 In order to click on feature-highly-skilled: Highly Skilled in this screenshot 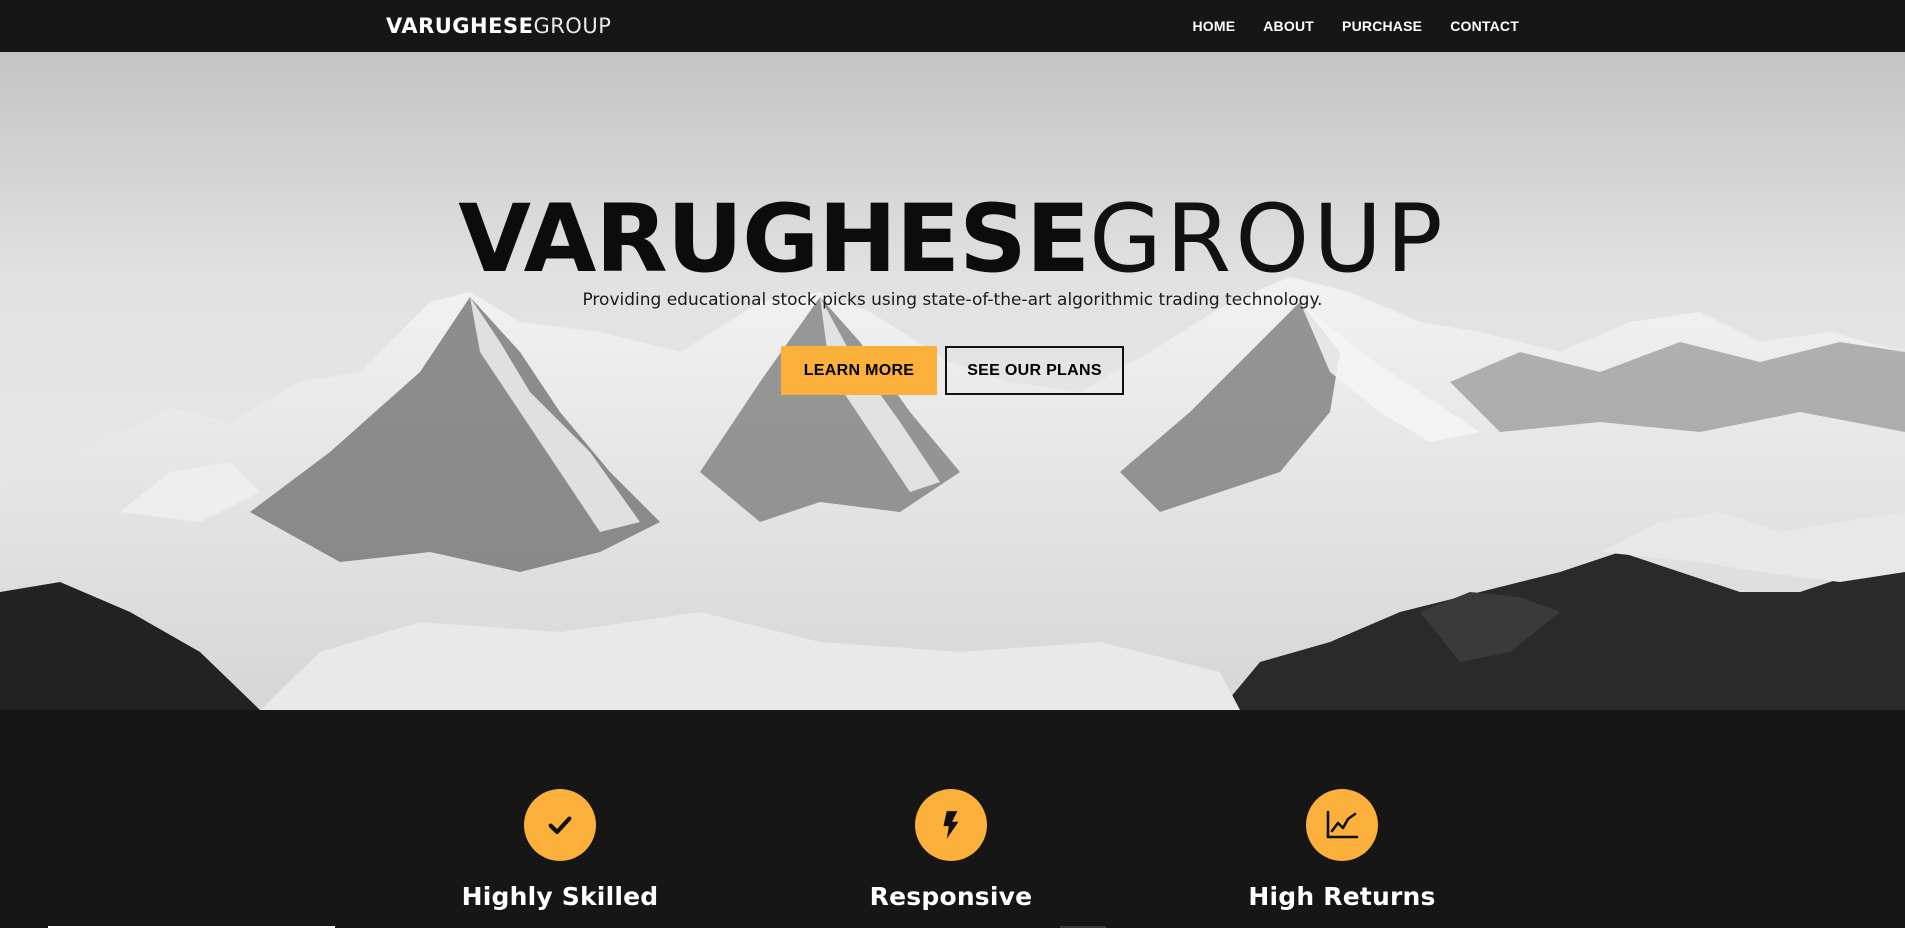, I will do `click(560, 850)`.